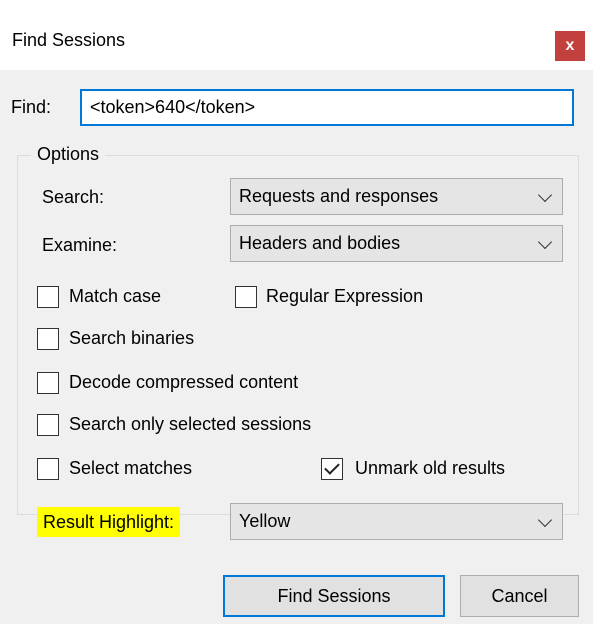 Image resolution: width=593 pixels, height=624 pixels. I want to click on match-case-label: Match case, so click(115, 296).